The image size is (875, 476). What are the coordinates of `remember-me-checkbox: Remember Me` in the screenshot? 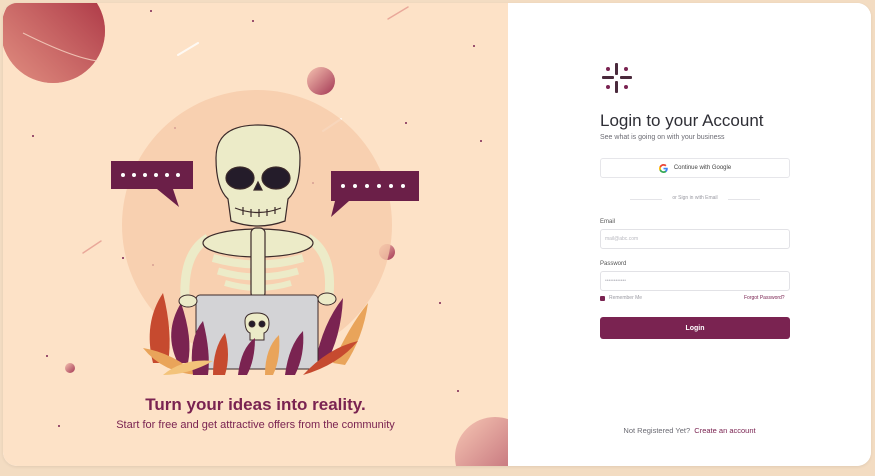 It's located at (621, 298).